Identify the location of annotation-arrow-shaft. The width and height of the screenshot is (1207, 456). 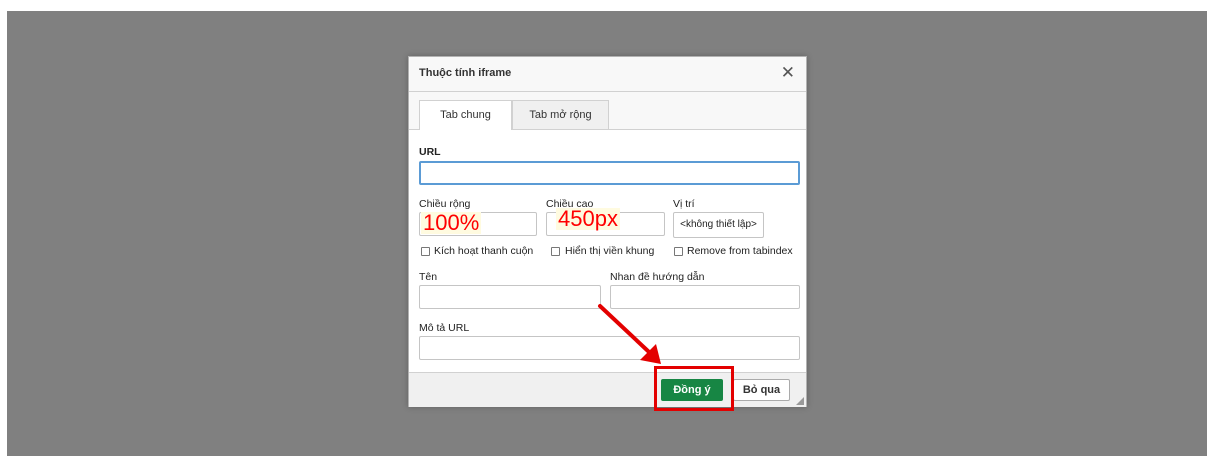
(624, 329).